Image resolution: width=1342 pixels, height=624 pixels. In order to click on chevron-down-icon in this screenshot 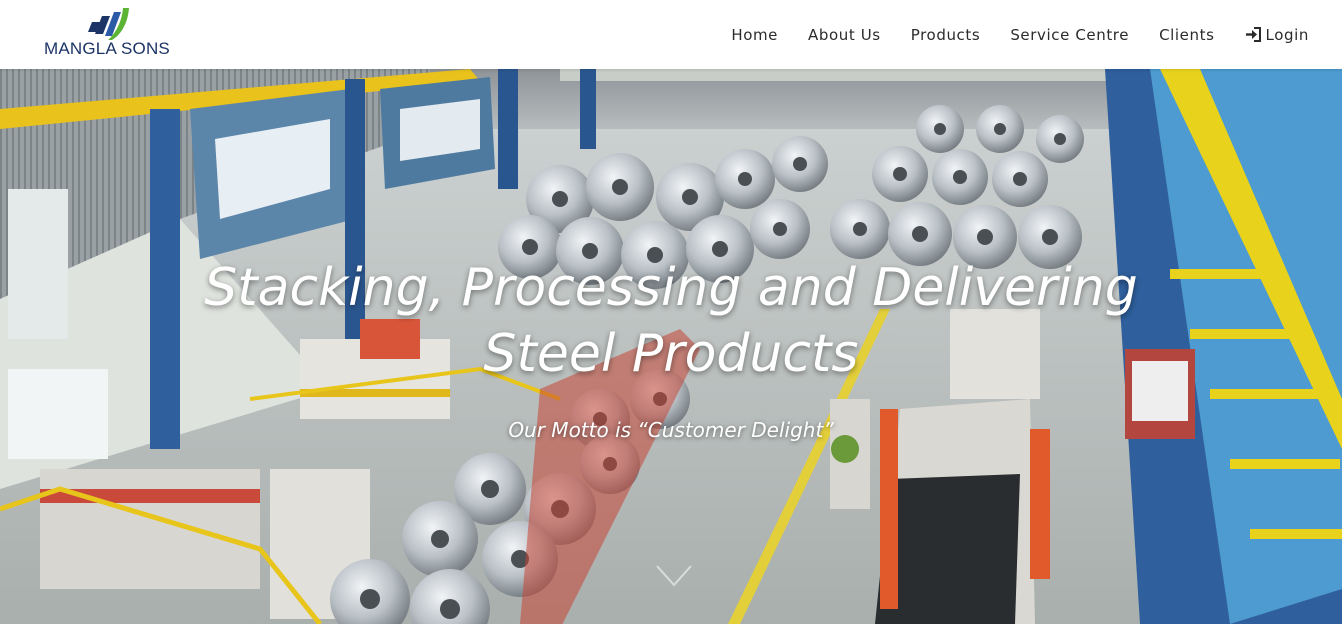, I will do `click(674, 576)`.